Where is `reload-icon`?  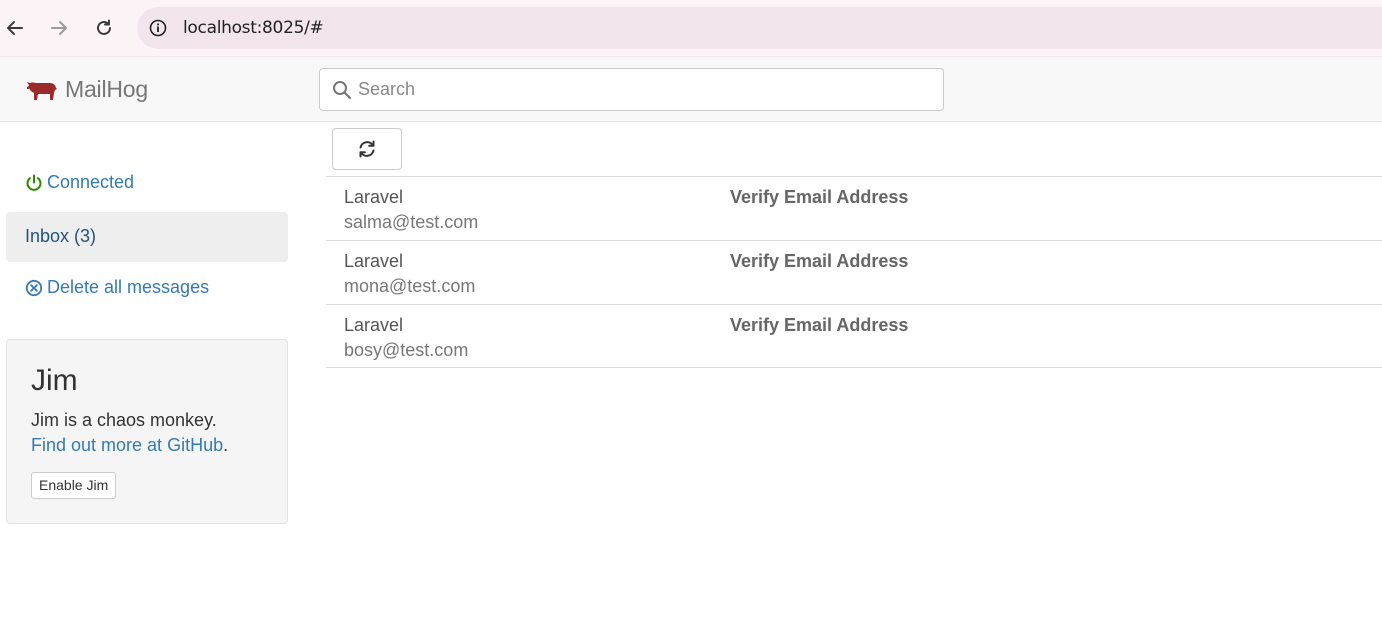
reload-icon is located at coordinates (104, 27).